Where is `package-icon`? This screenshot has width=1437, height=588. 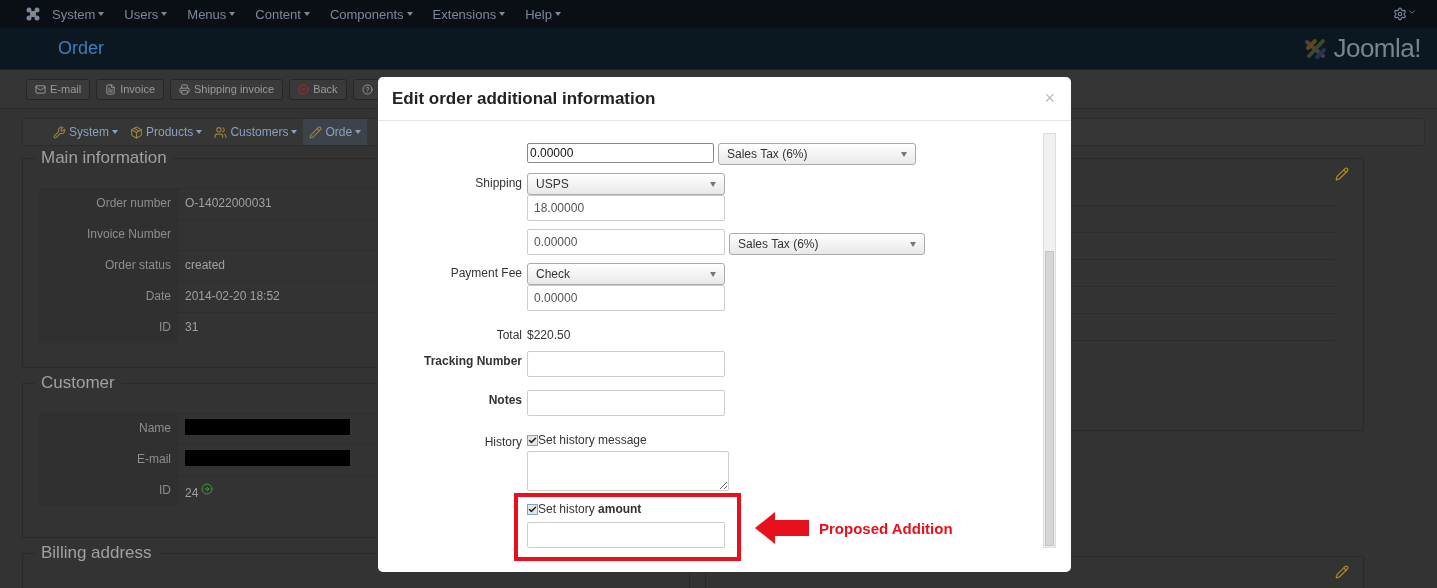 package-icon is located at coordinates (136, 132).